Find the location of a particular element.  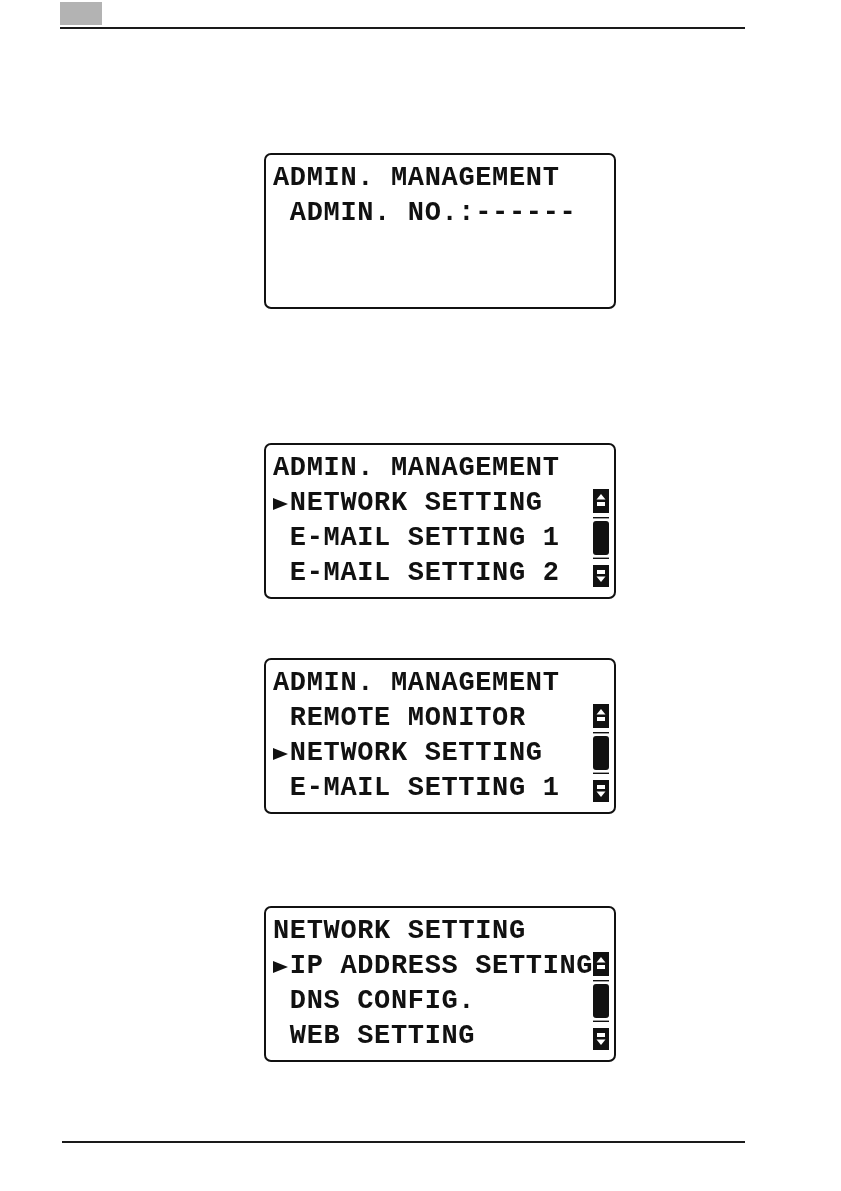

screen-title: NETWORK SETTING is located at coordinates (399, 931).